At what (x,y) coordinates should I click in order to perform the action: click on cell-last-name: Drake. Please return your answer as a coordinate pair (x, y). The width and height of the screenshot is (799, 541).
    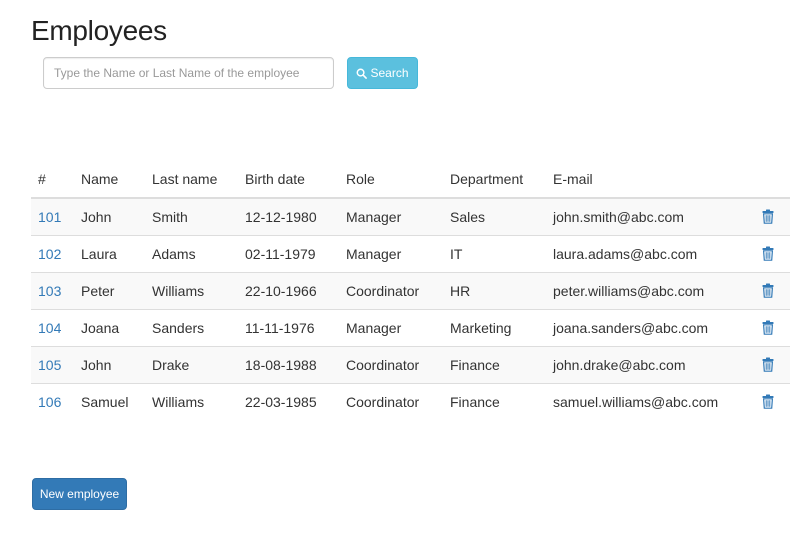
    Looking at the image, I should click on (191, 365).